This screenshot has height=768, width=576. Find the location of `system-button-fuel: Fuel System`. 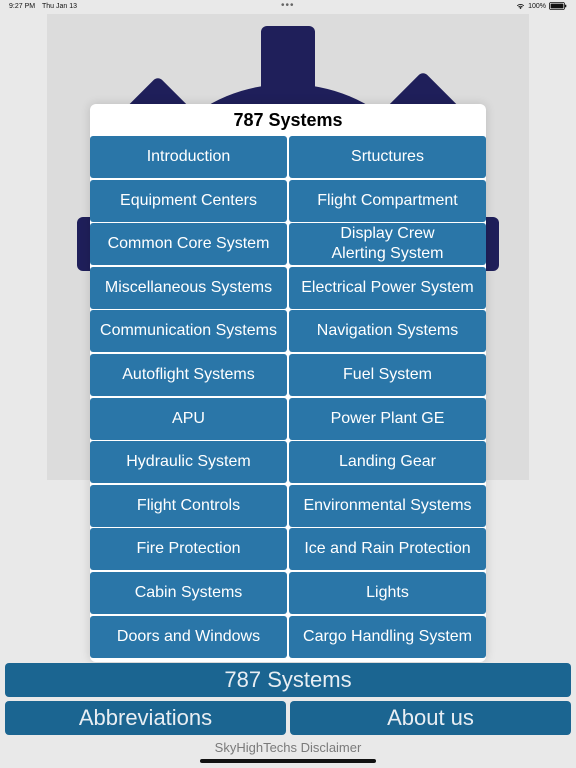

system-button-fuel: Fuel System is located at coordinates (387, 374).